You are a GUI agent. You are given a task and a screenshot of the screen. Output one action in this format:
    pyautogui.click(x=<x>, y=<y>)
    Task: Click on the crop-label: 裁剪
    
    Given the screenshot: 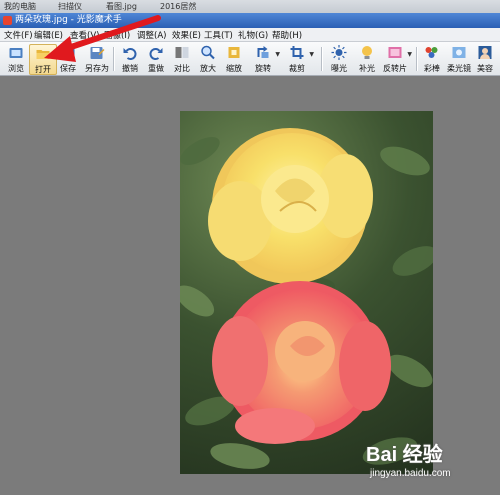 What is the action you would take?
    pyautogui.click(x=297, y=68)
    